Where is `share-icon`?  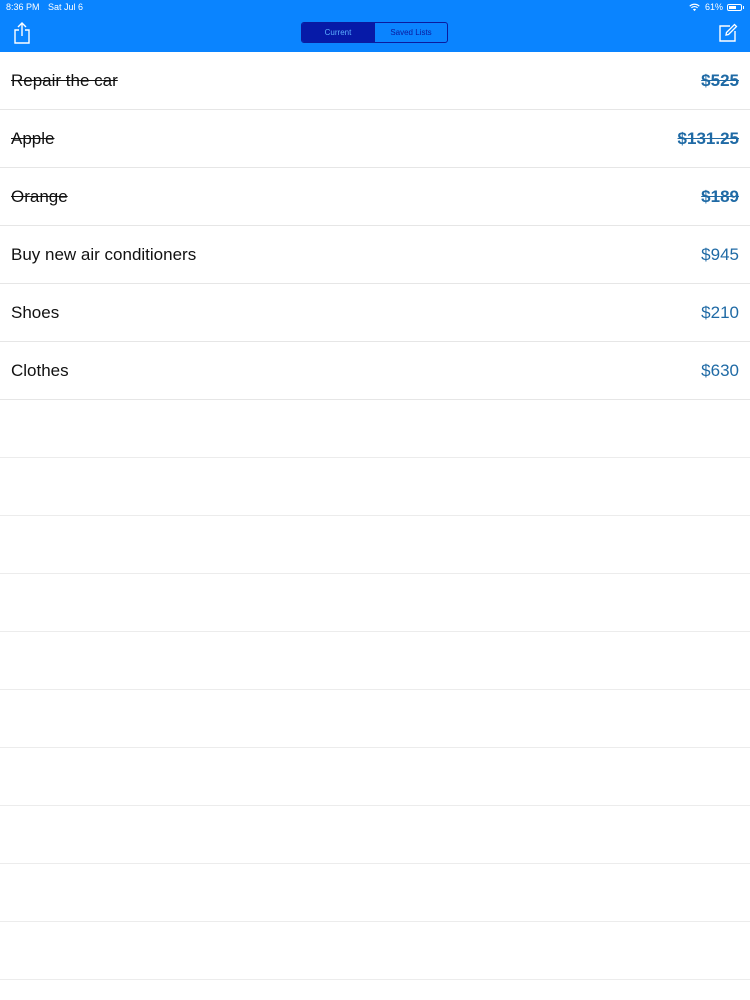
share-icon is located at coordinates (22, 33).